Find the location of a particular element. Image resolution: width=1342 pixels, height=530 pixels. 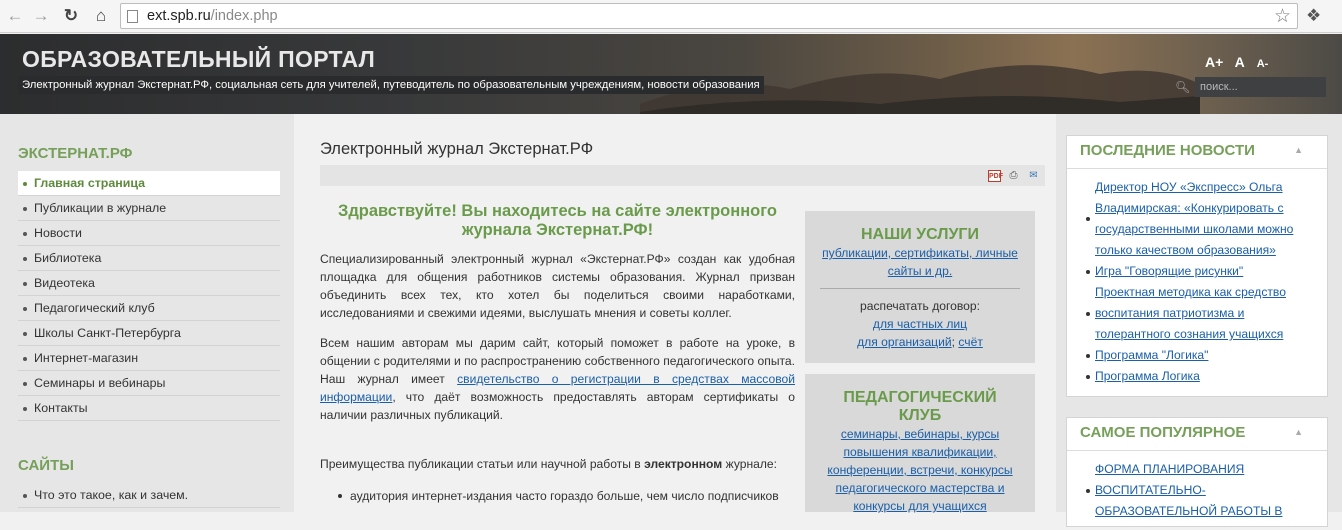

divider is located at coordinates (920, 288).